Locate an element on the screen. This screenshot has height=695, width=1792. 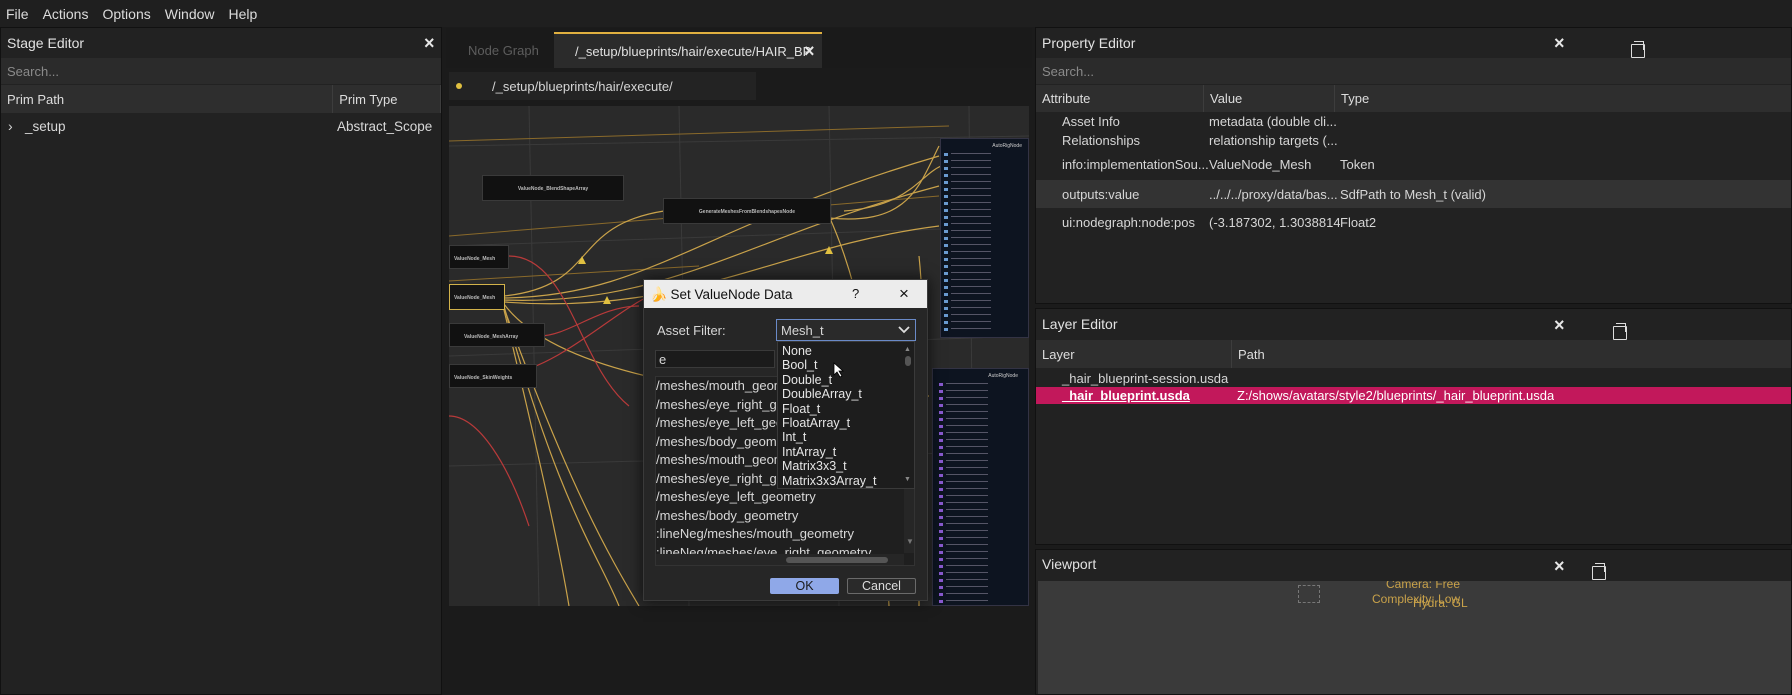
menu-help: Help is located at coordinates (243, 14).